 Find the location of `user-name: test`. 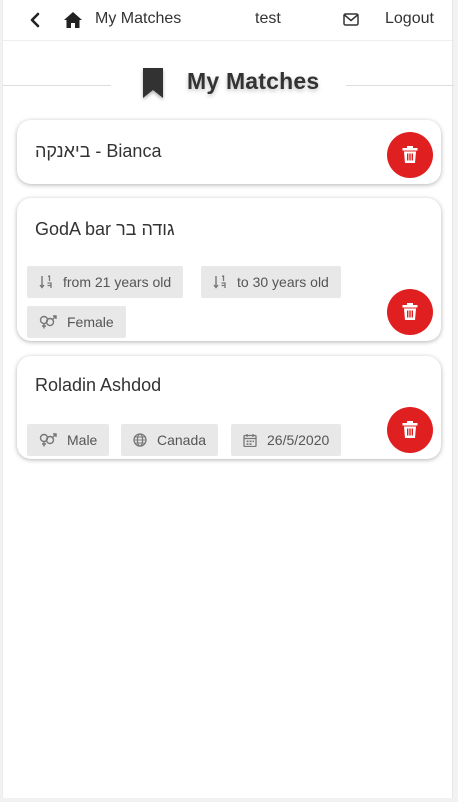

user-name: test is located at coordinates (268, 18).